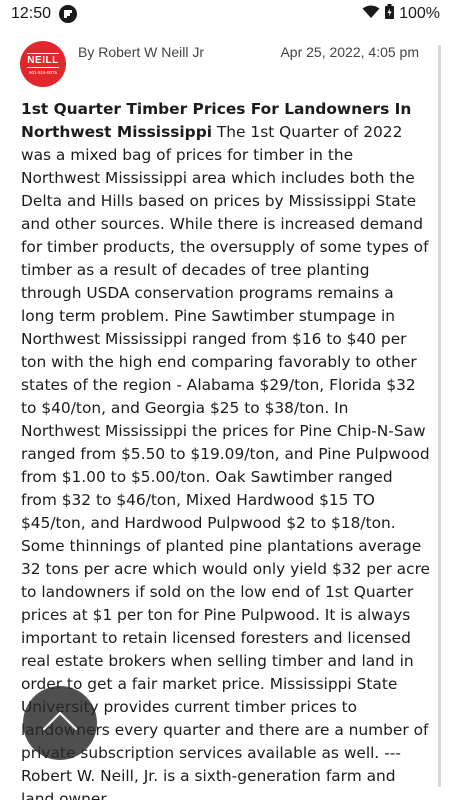  I want to click on flipboard-icon, so click(68, 14).